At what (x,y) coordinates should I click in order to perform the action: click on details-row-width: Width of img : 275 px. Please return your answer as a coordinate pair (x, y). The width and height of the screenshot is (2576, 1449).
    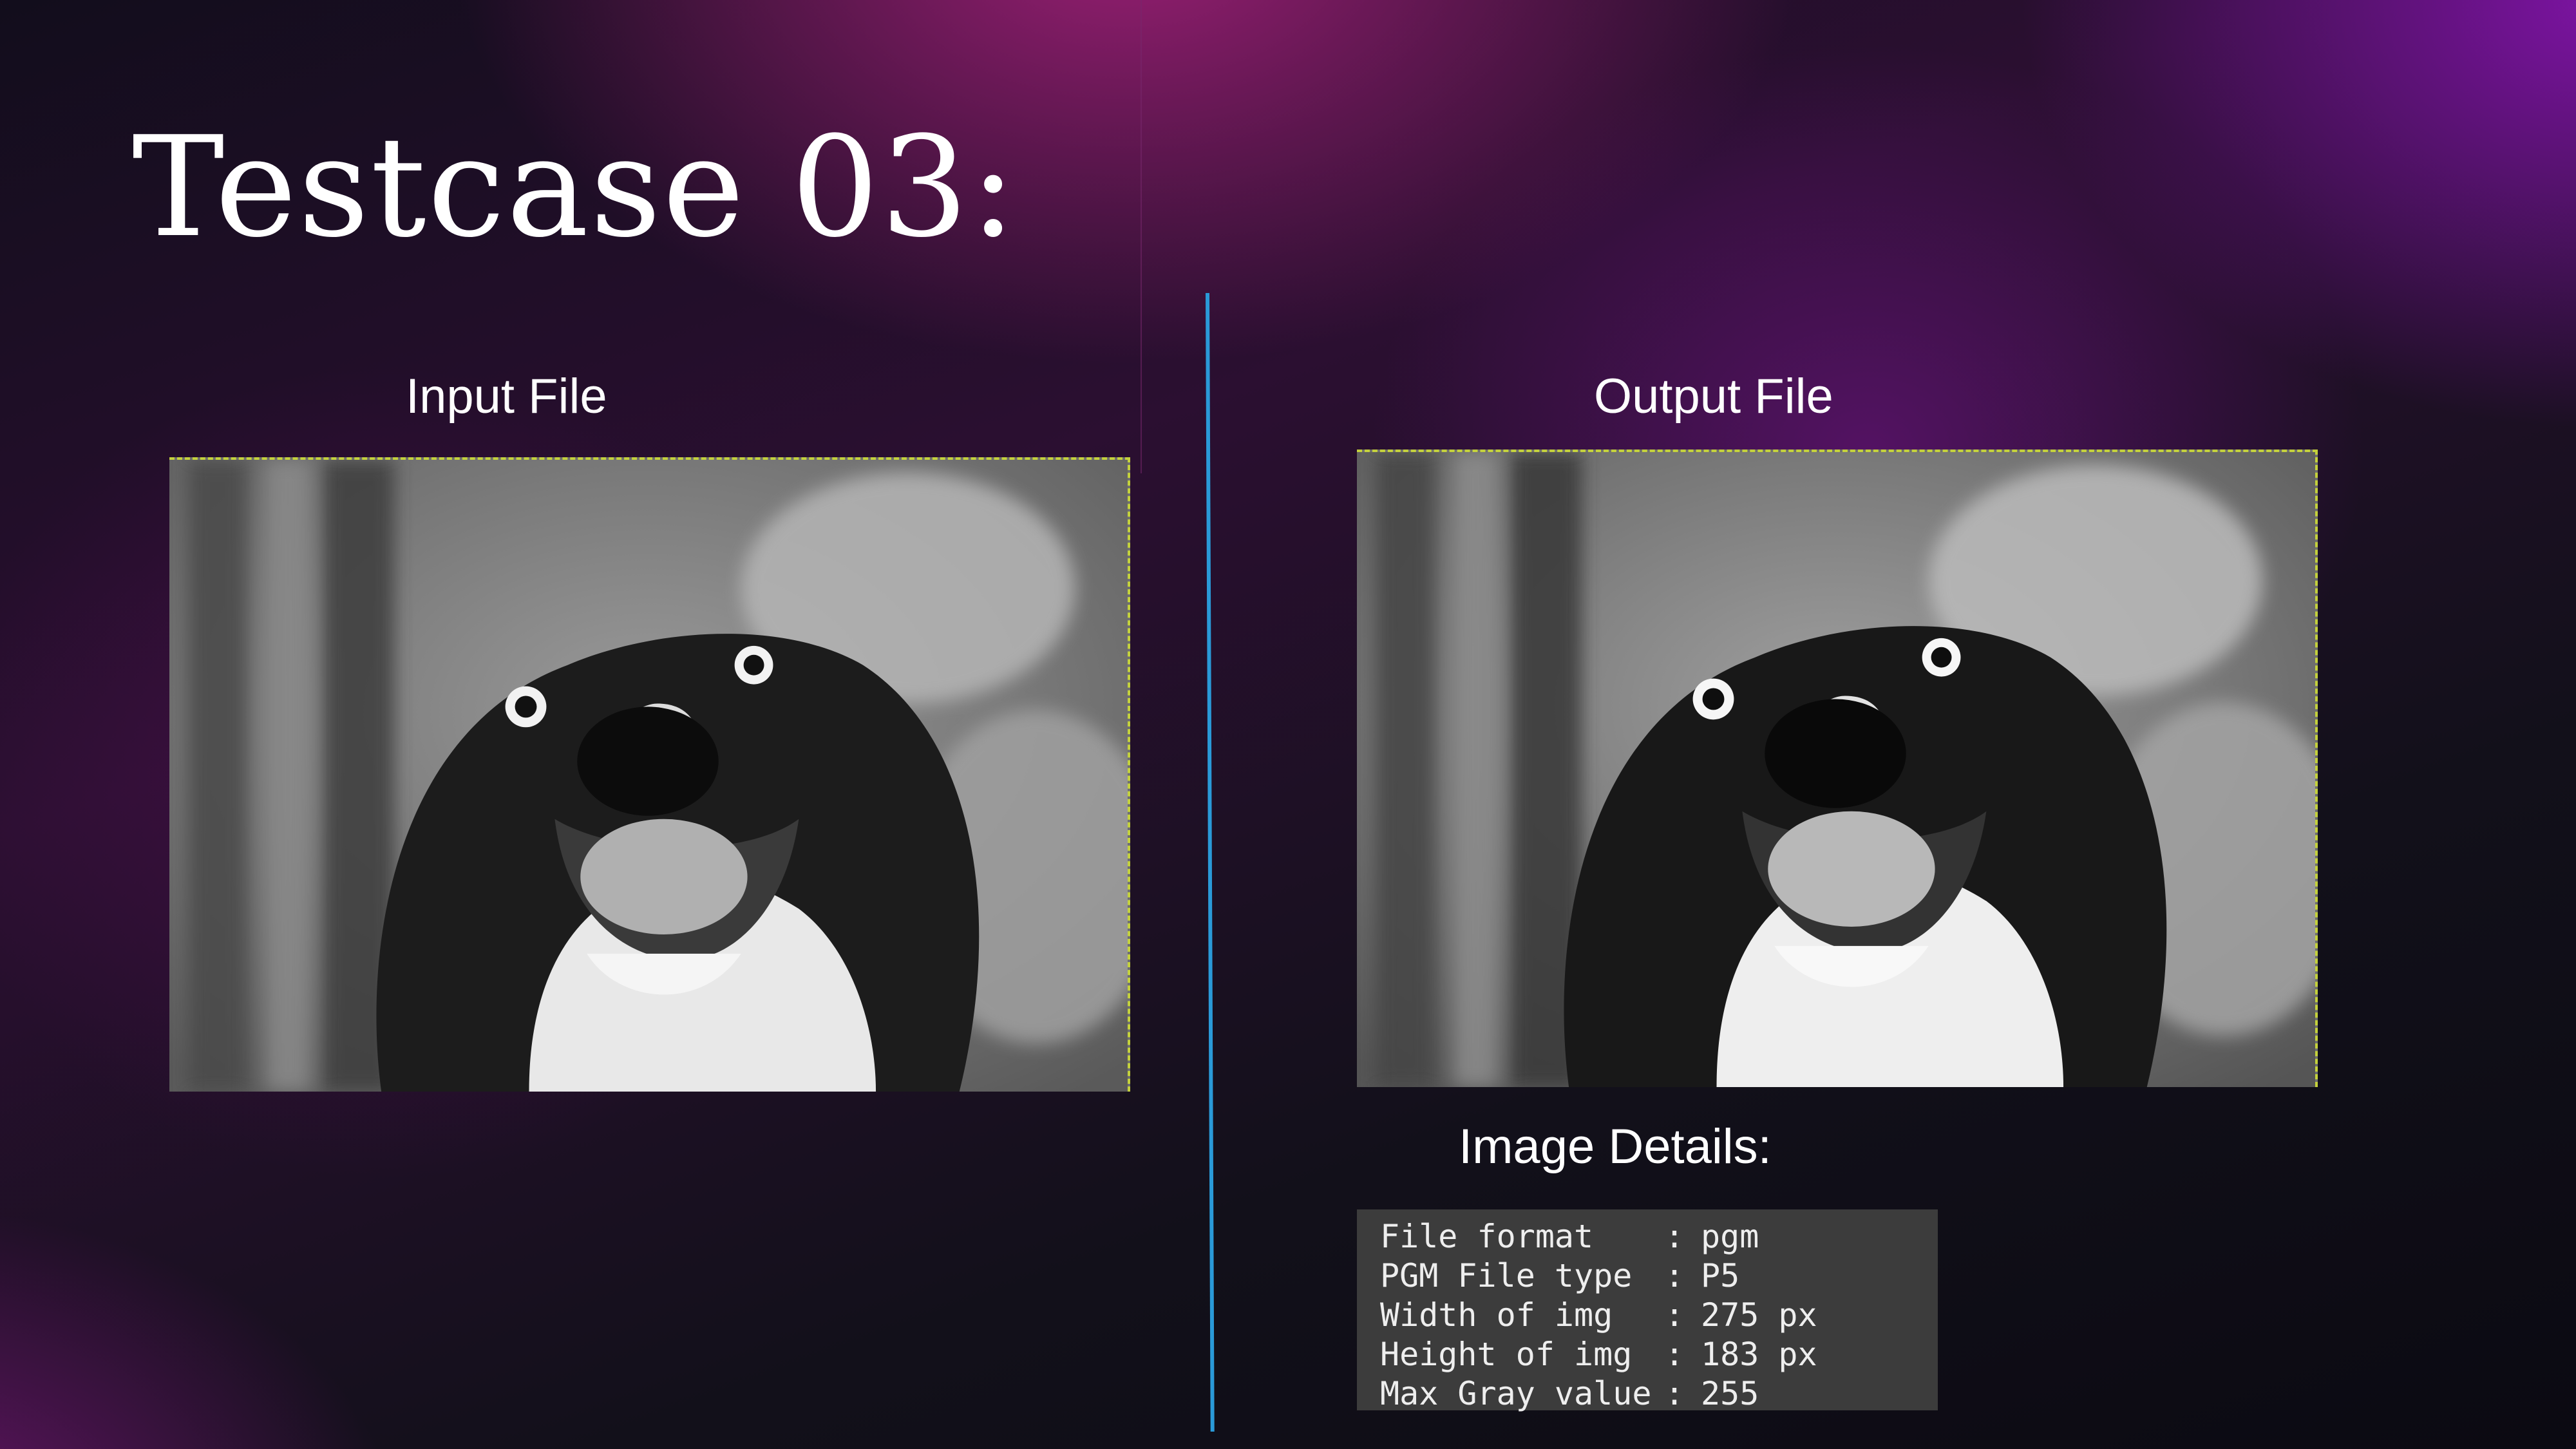
    Looking at the image, I should click on (1659, 1316).